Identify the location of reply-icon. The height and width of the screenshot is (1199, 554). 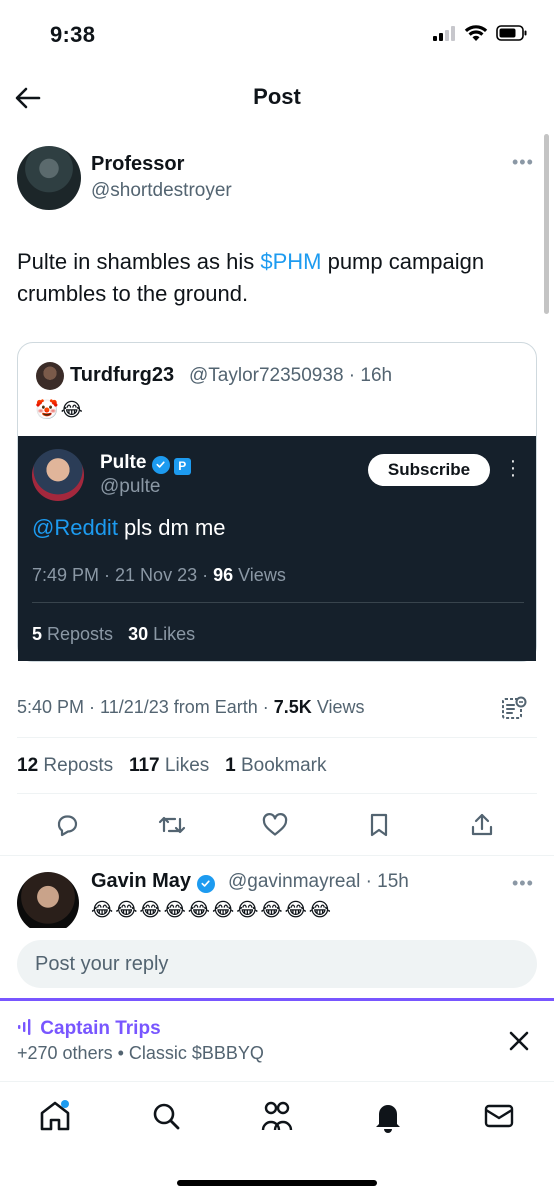
(67, 826).